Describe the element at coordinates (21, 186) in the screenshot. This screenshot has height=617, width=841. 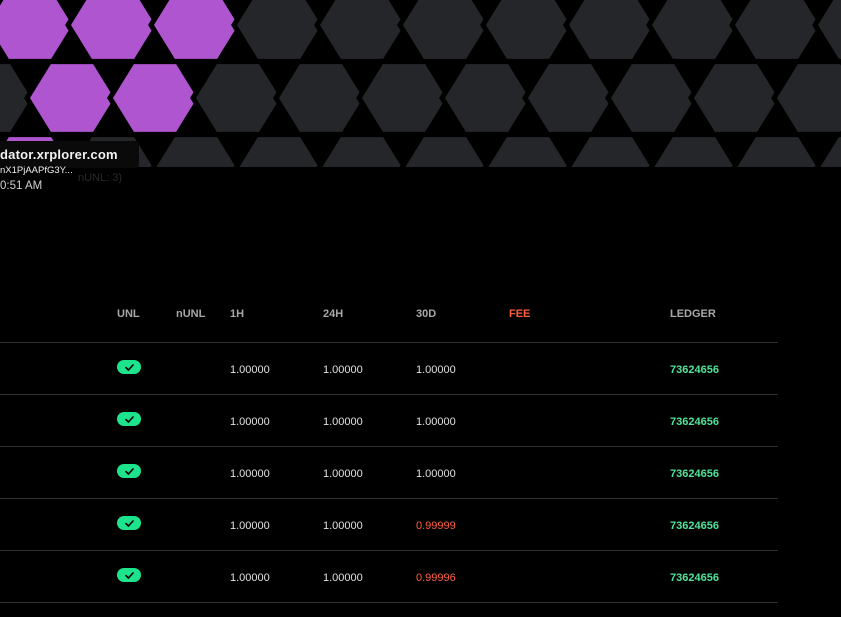
I see `tooltip-time: 0:51 AM` at that location.